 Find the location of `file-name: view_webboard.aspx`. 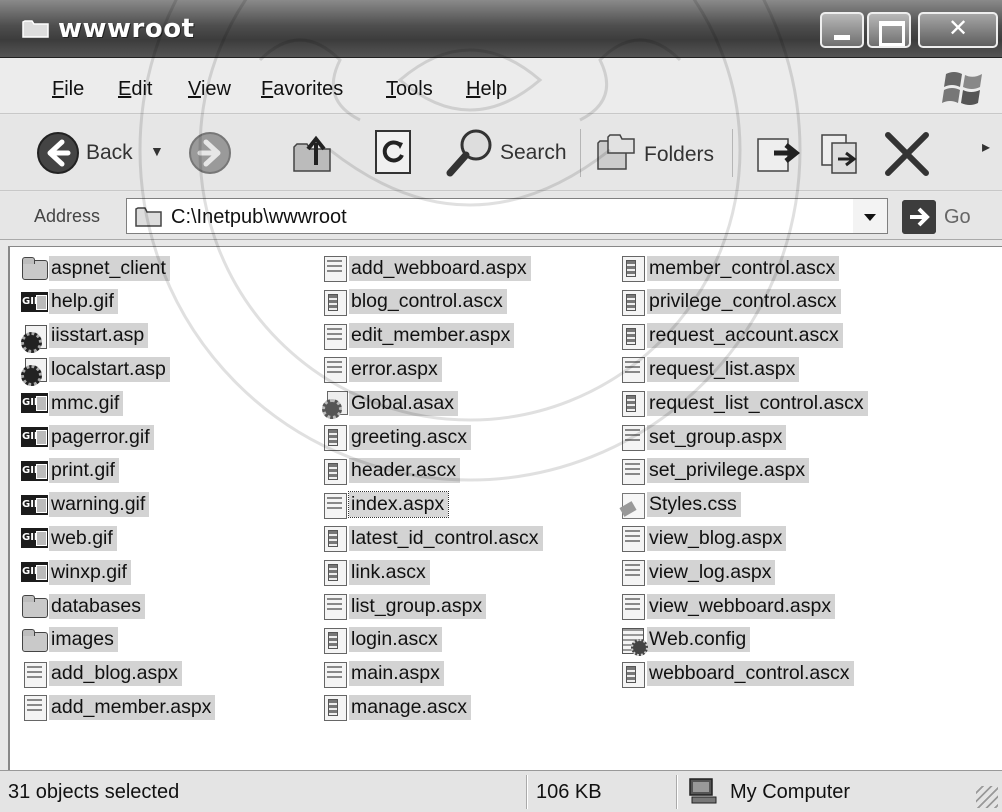

file-name: view_webboard.aspx is located at coordinates (741, 606).